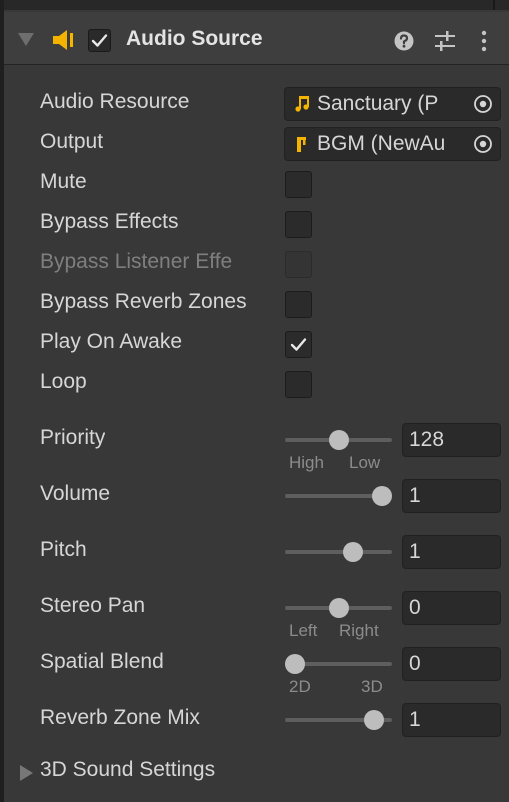 The image size is (509, 802). Describe the element at coordinates (338, 608) in the screenshot. I see `stereo-pan-slider-thumb` at that location.